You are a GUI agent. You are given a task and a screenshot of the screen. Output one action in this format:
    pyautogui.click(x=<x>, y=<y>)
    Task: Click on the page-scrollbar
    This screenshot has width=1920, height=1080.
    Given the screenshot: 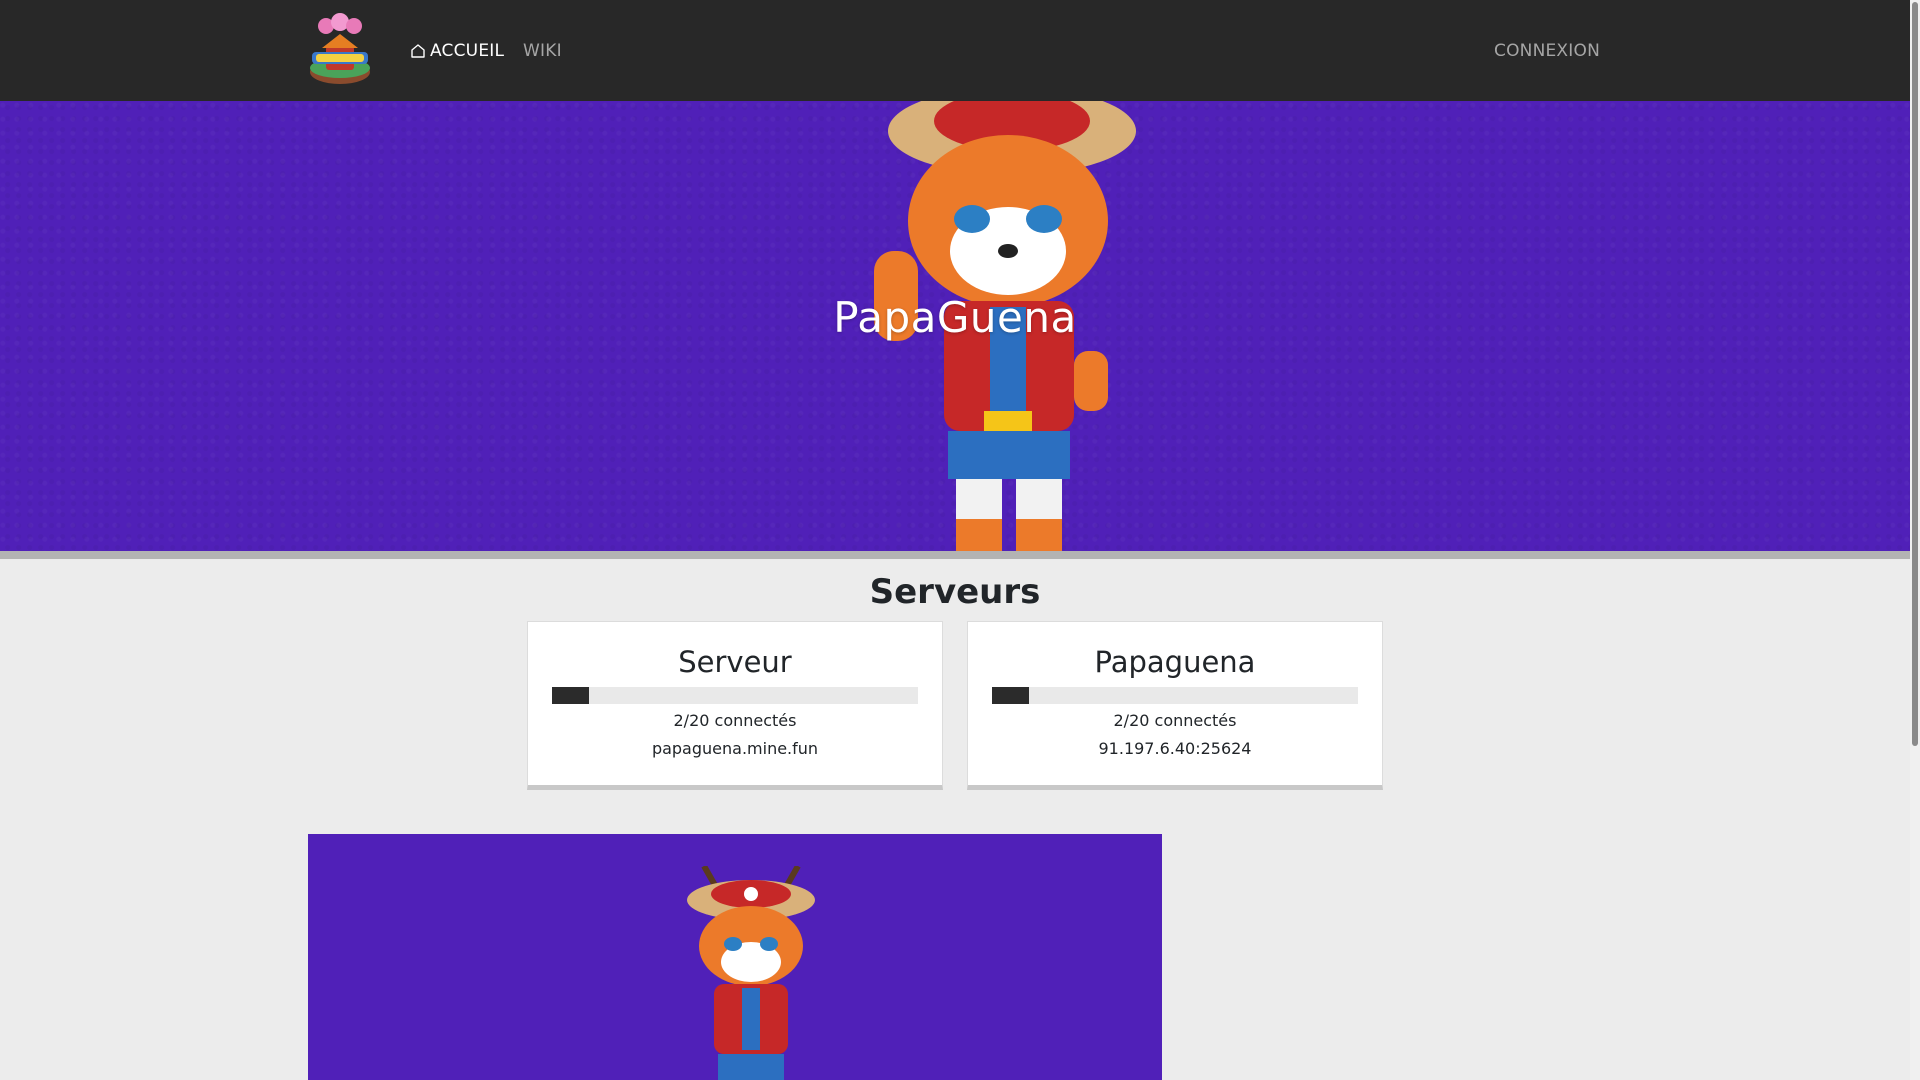 What is the action you would take?
    pyautogui.click(x=1915, y=540)
    